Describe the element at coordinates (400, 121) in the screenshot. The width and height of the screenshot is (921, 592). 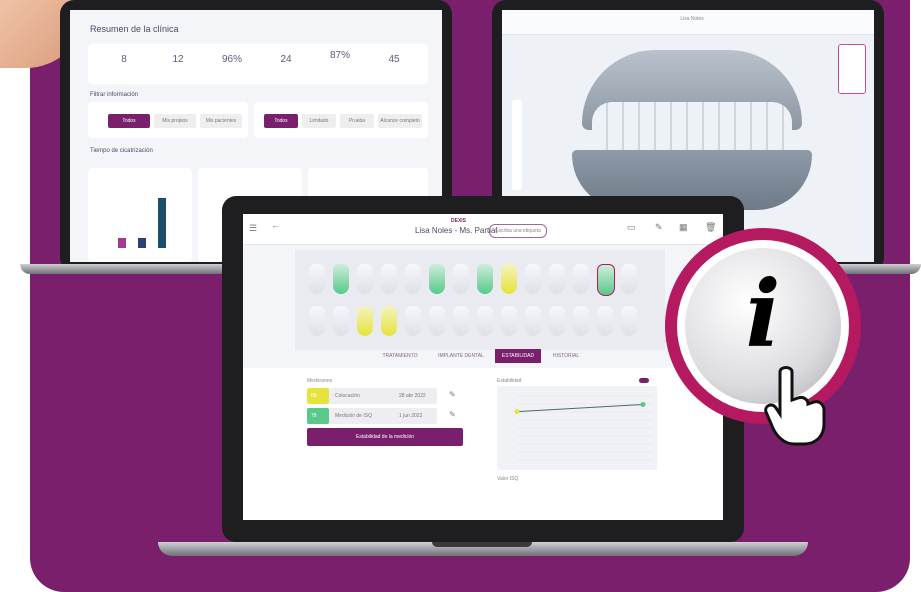
I see `filter-full-button: Alcance completo` at that location.